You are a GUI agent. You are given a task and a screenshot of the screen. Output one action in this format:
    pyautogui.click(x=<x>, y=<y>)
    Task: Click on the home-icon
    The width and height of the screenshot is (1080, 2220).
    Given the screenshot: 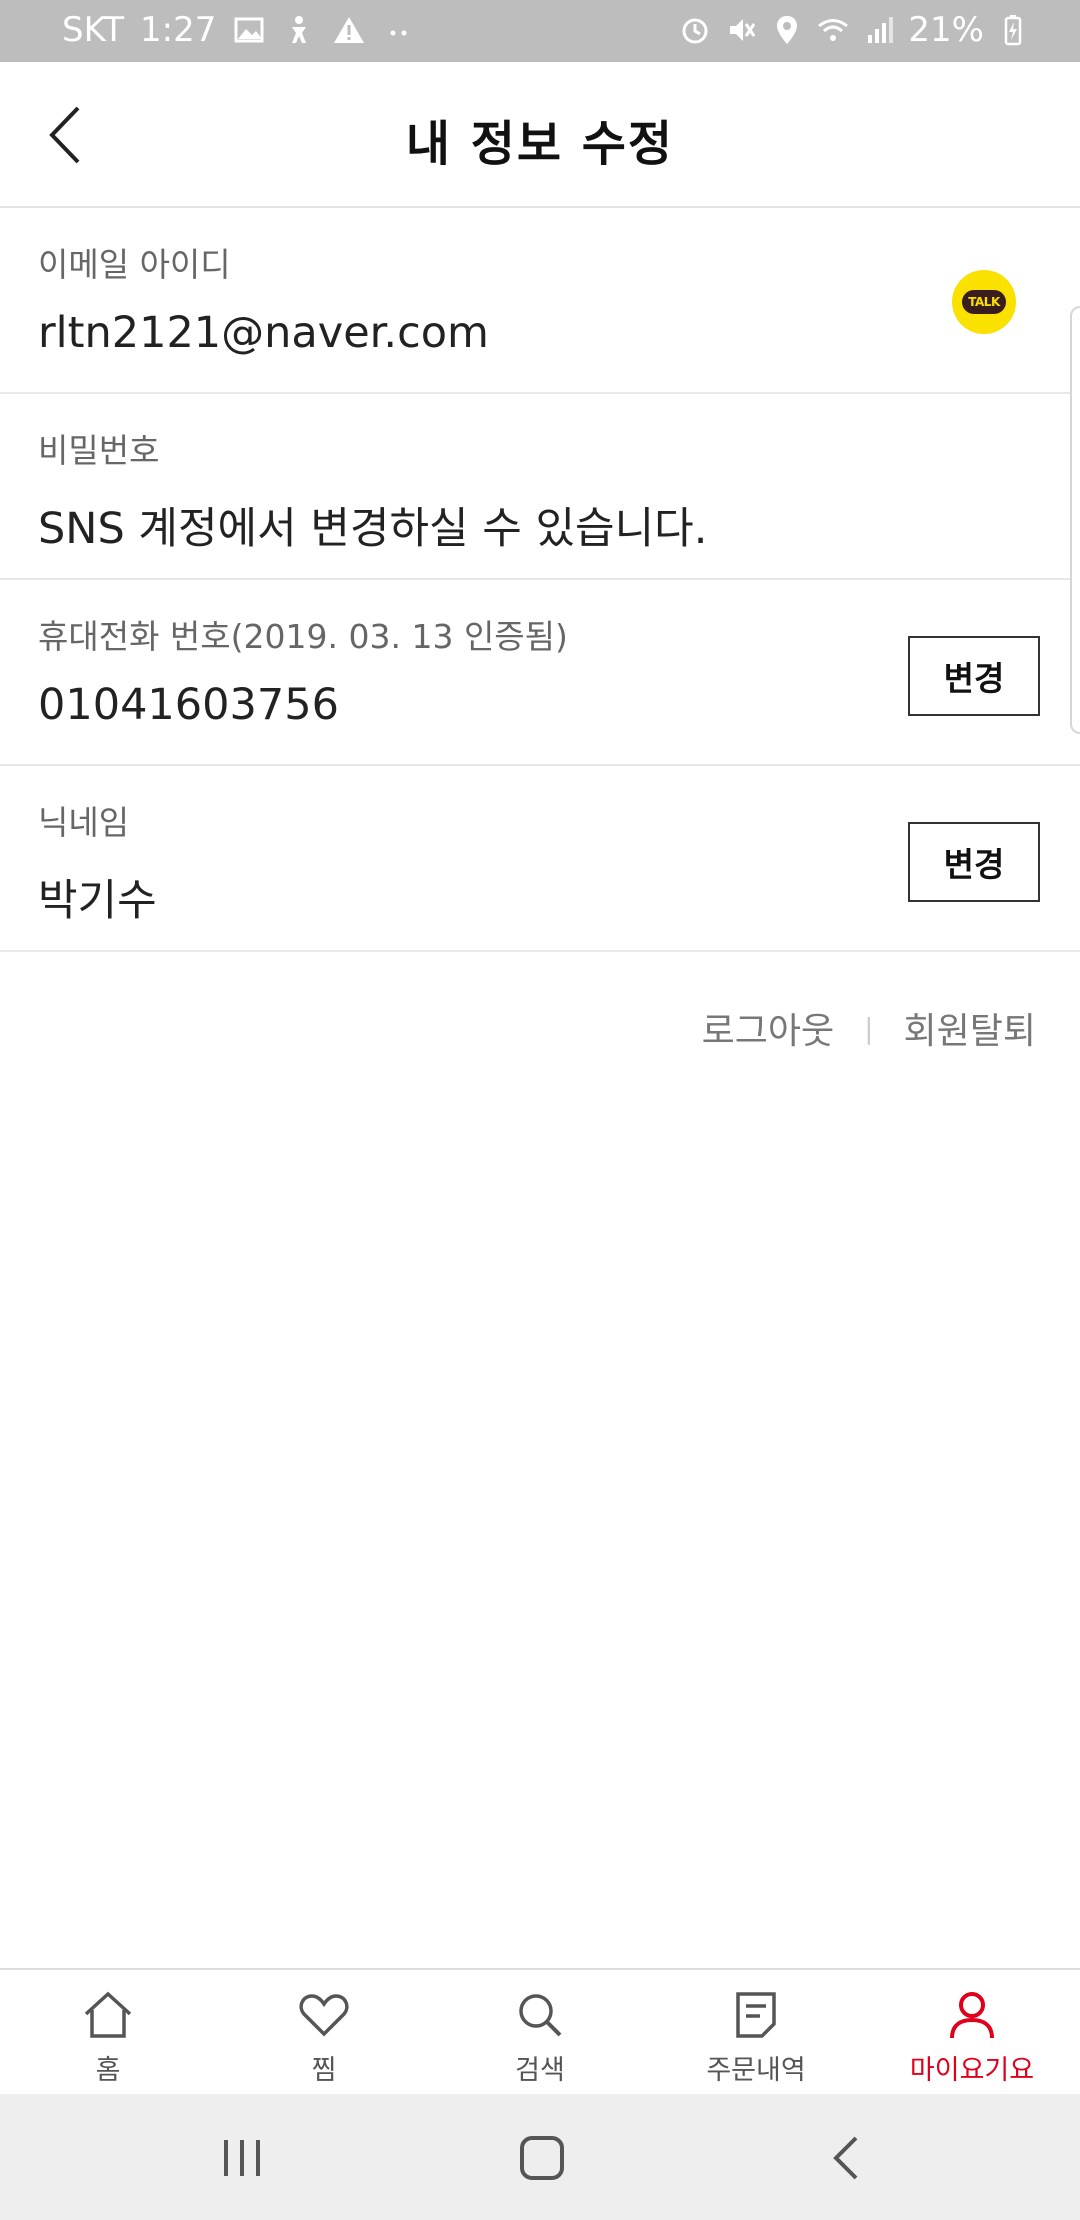 What is the action you would take?
    pyautogui.click(x=108, y=2014)
    